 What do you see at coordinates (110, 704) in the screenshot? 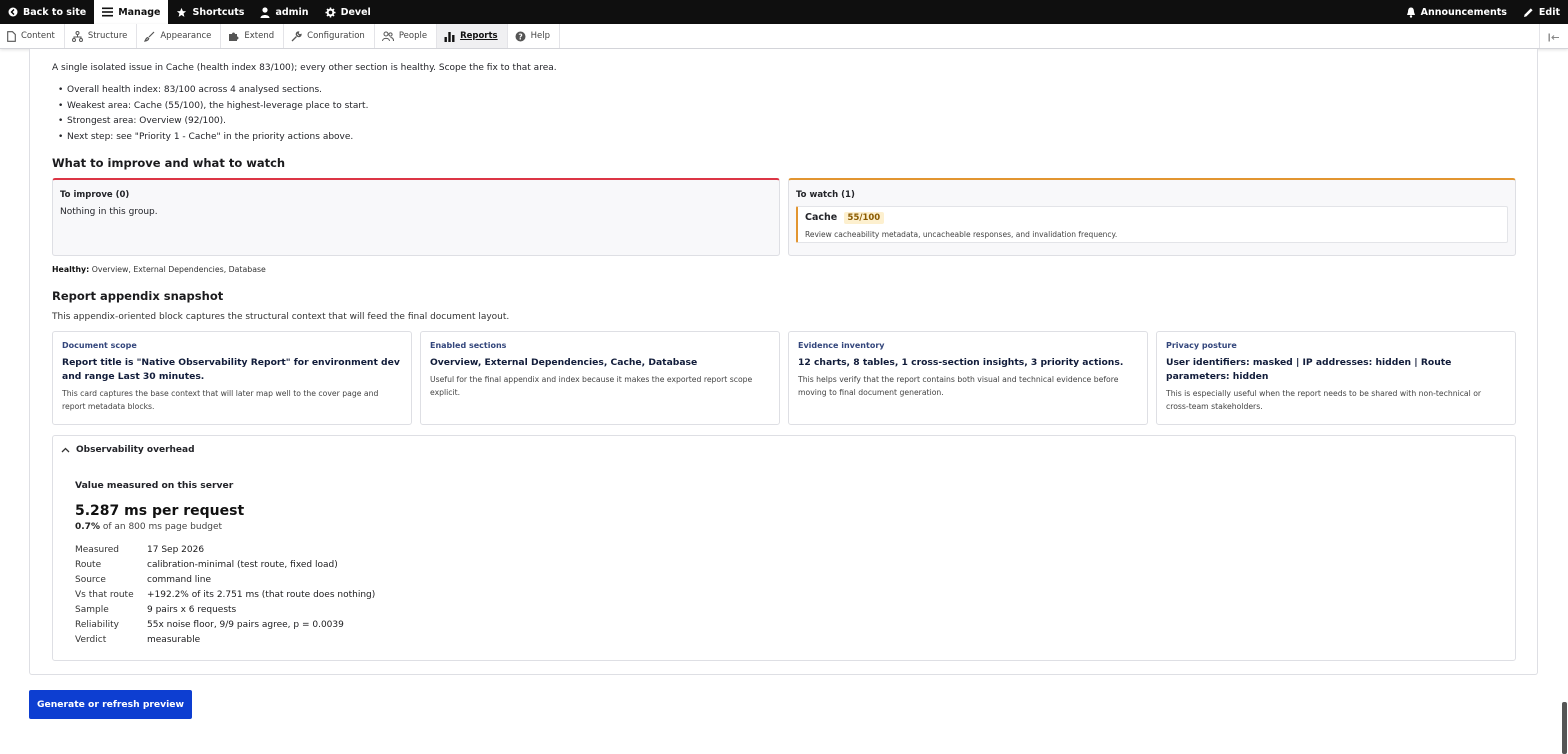
I see `generate-preview-button: Generate or refresh preview` at bounding box center [110, 704].